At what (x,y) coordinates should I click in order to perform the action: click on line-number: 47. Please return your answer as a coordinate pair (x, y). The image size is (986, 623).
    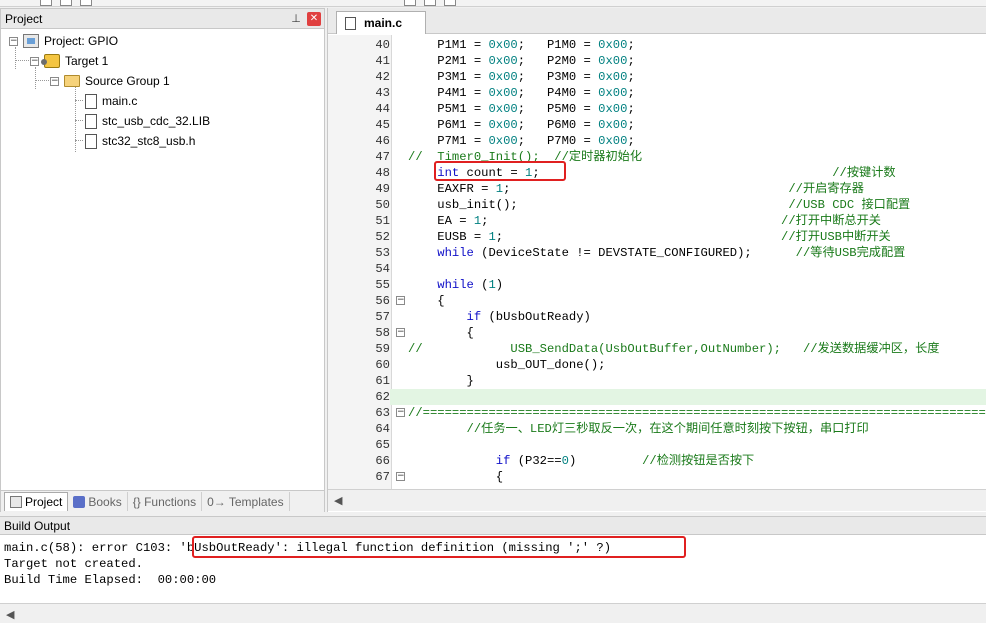
    Looking at the image, I should click on (382, 157).